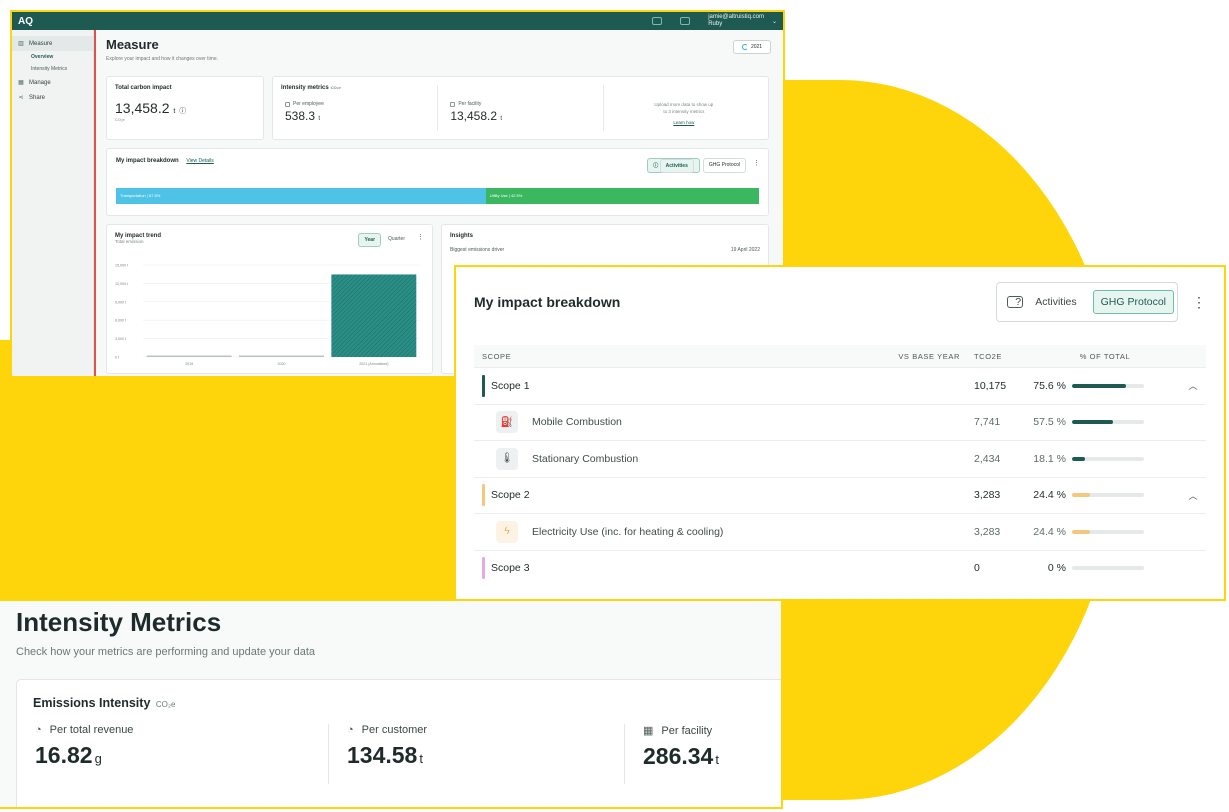 This screenshot has height=812, width=1229. Describe the element at coordinates (1015, 302) in the screenshot. I see `question-icon: ?` at that location.